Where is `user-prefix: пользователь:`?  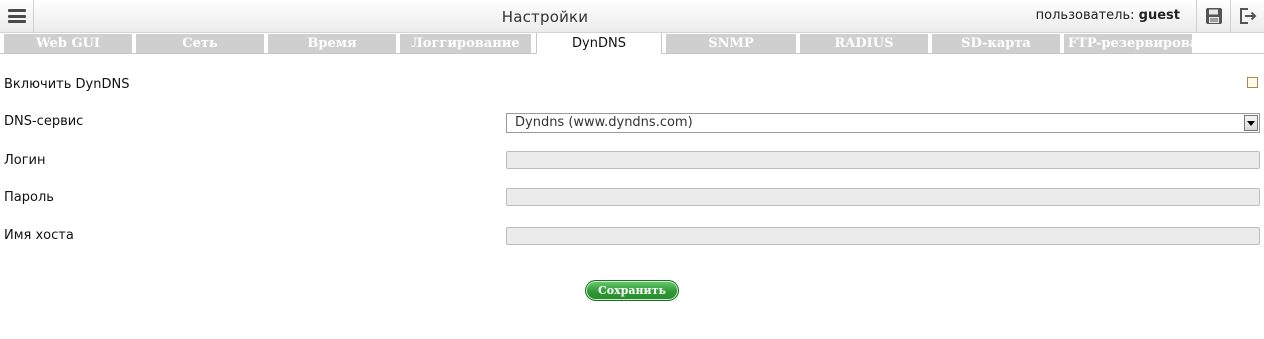
user-prefix: пользователь: is located at coordinates (1085, 15).